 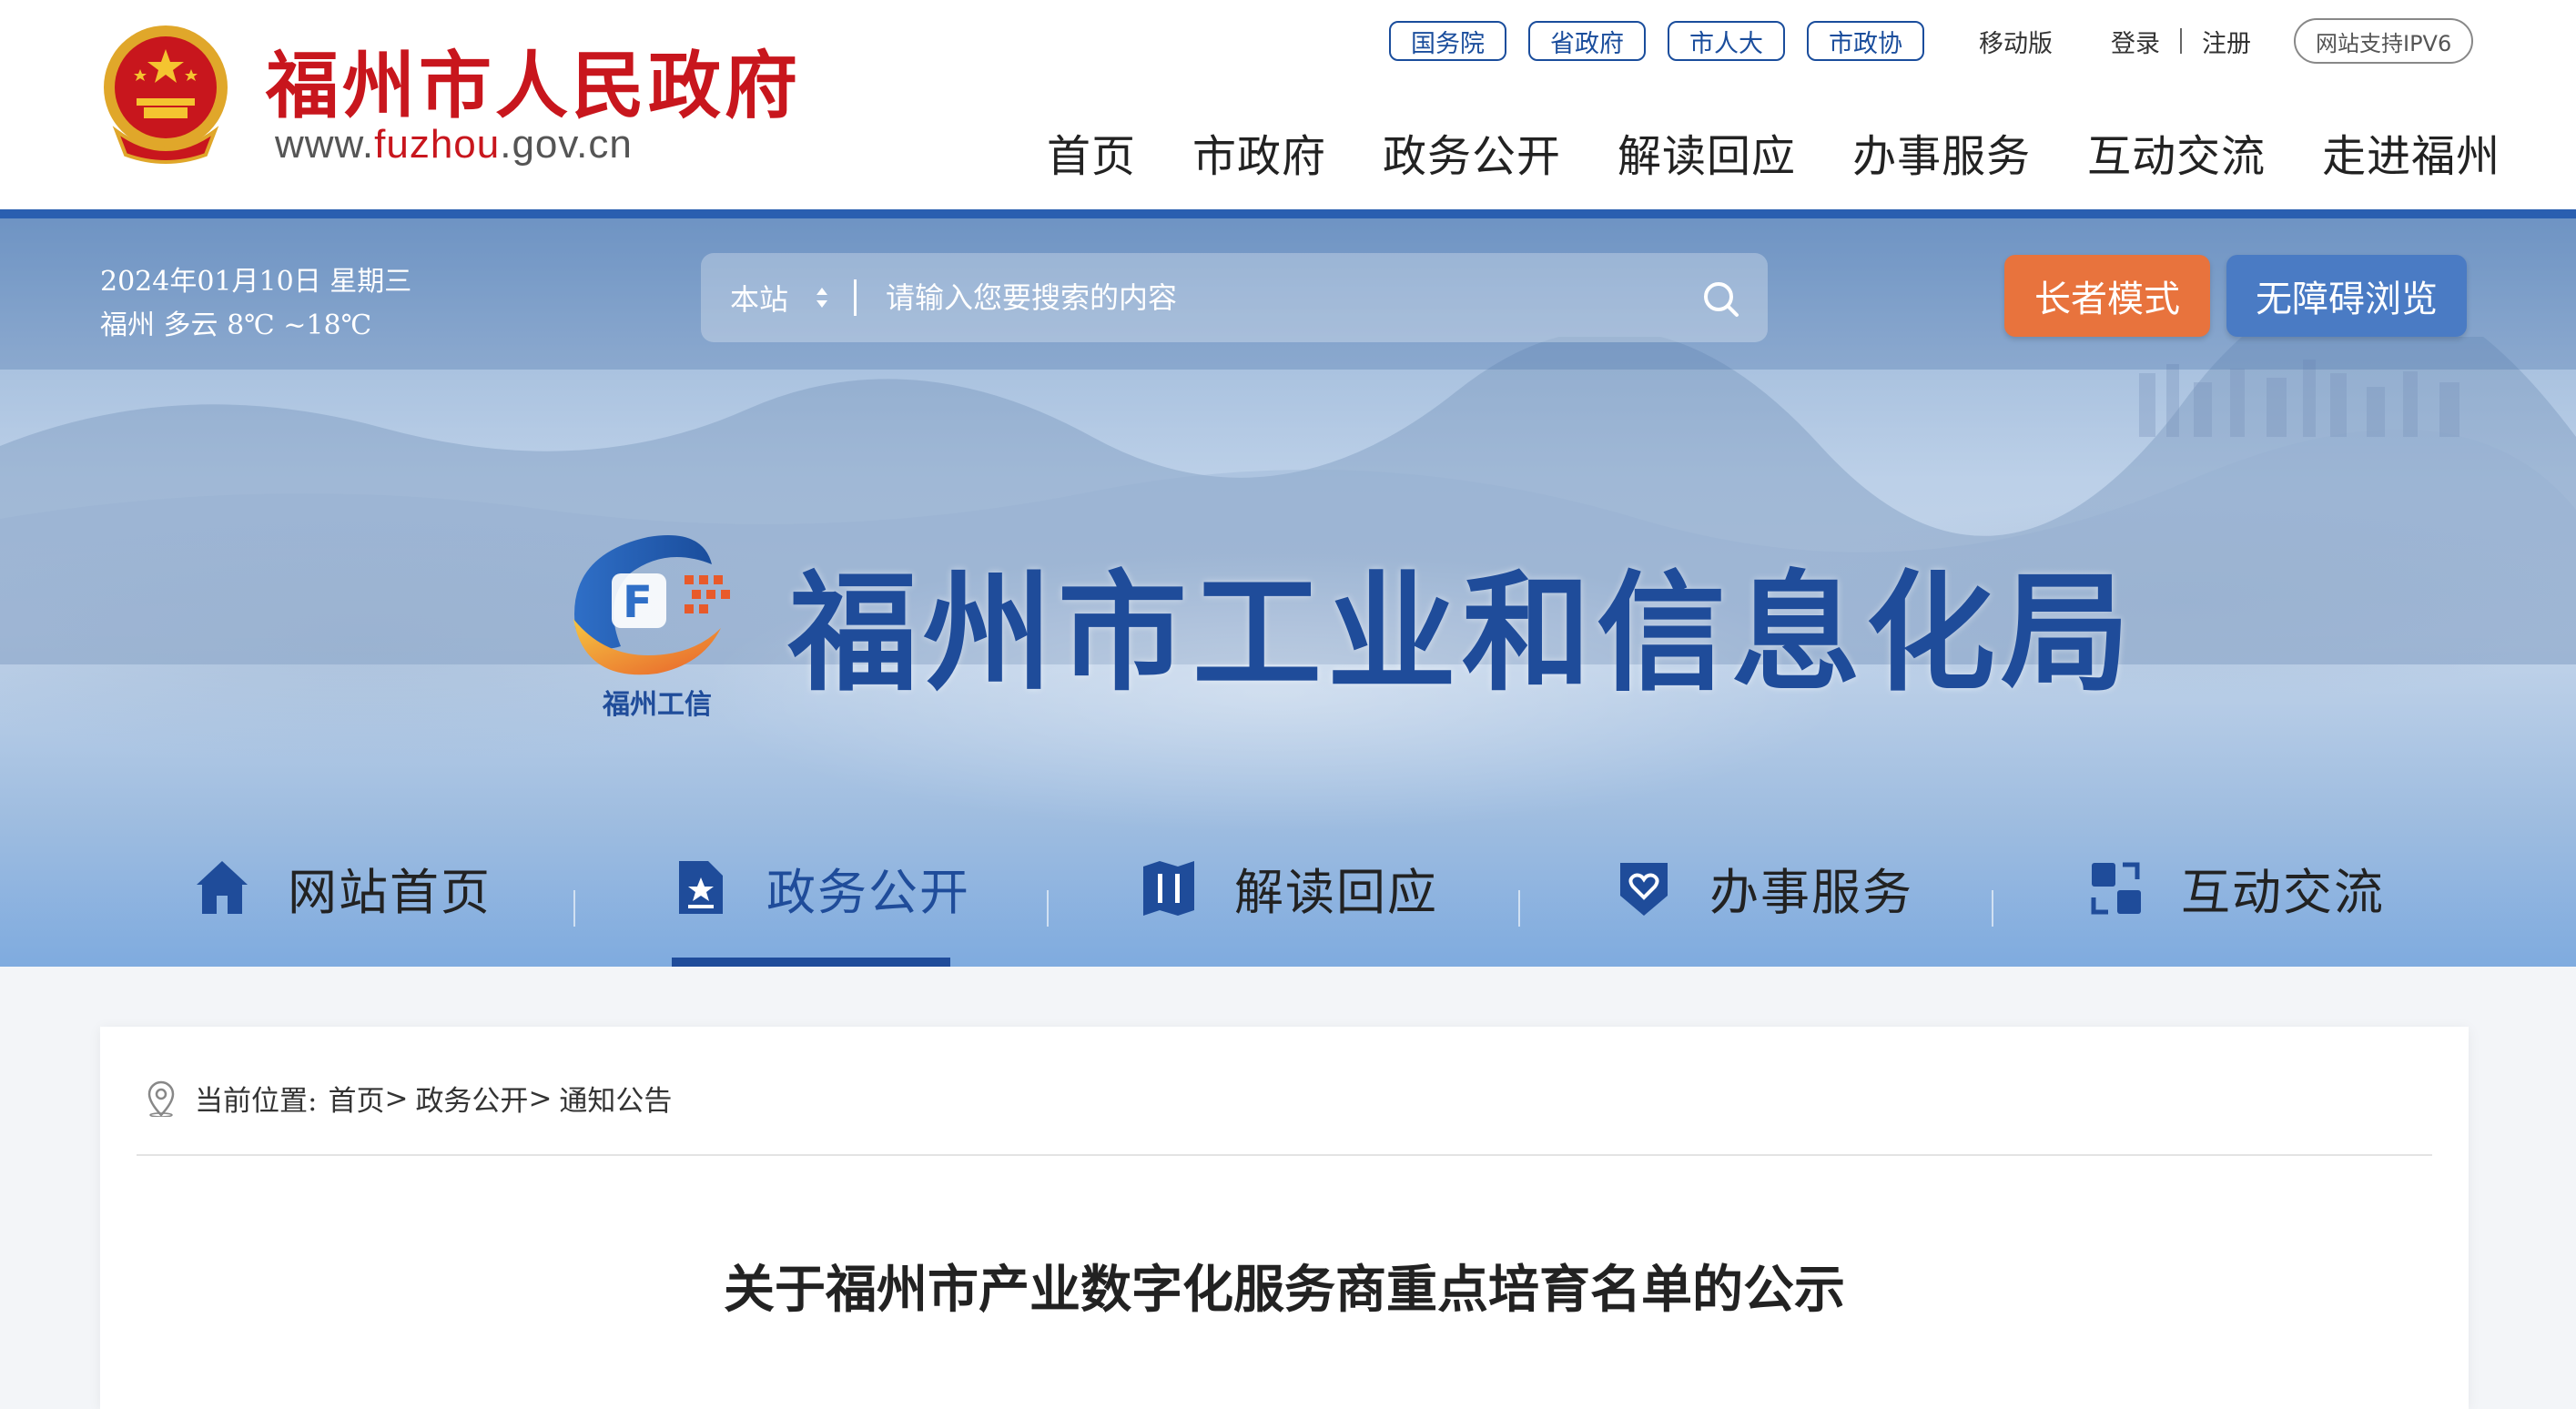 I want to click on map-book-icon, so click(x=1168, y=888).